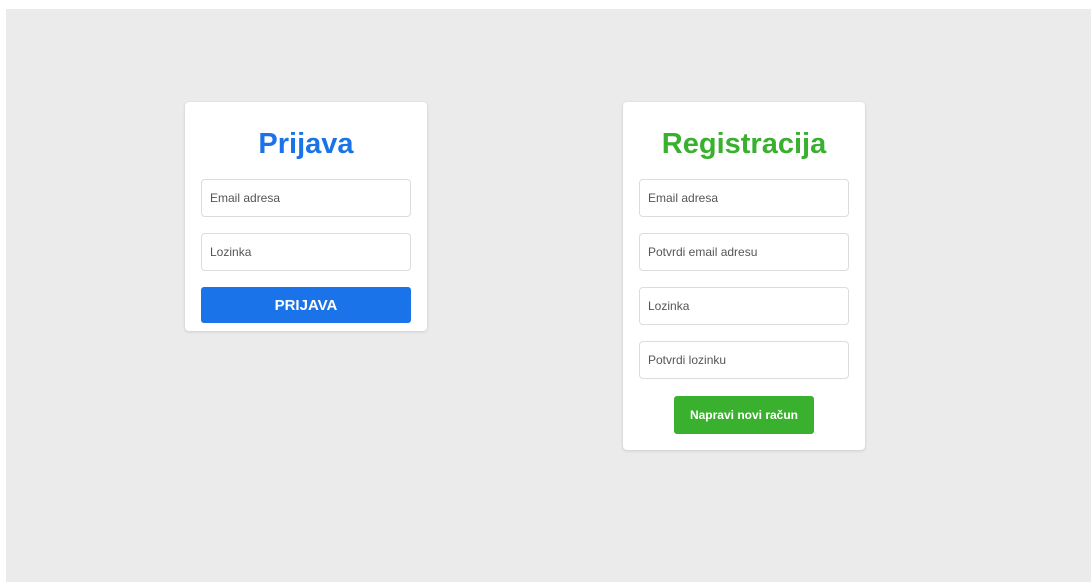 The image size is (1091, 582). I want to click on login-password-input, so click(306, 252).